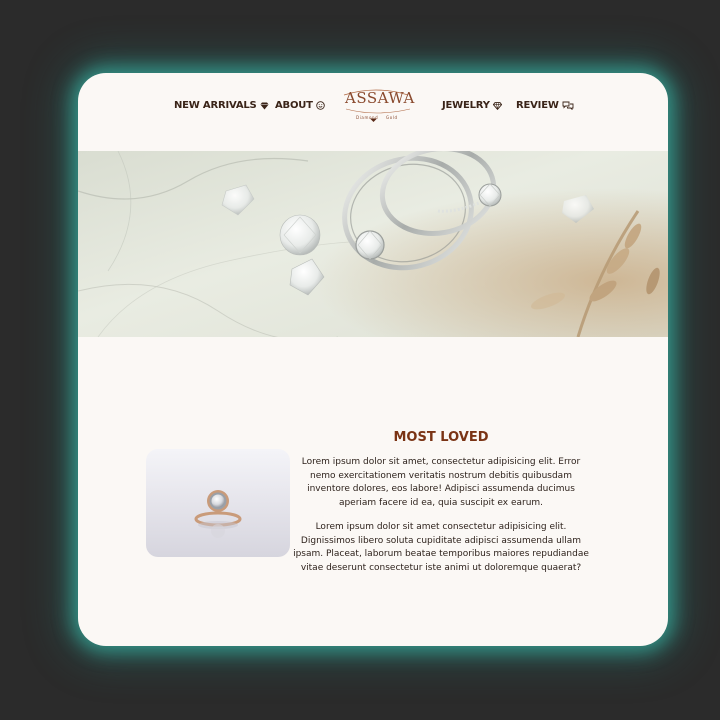 The width and height of the screenshot is (720, 720). I want to click on logo-tagline-right: Gold, so click(392, 117).